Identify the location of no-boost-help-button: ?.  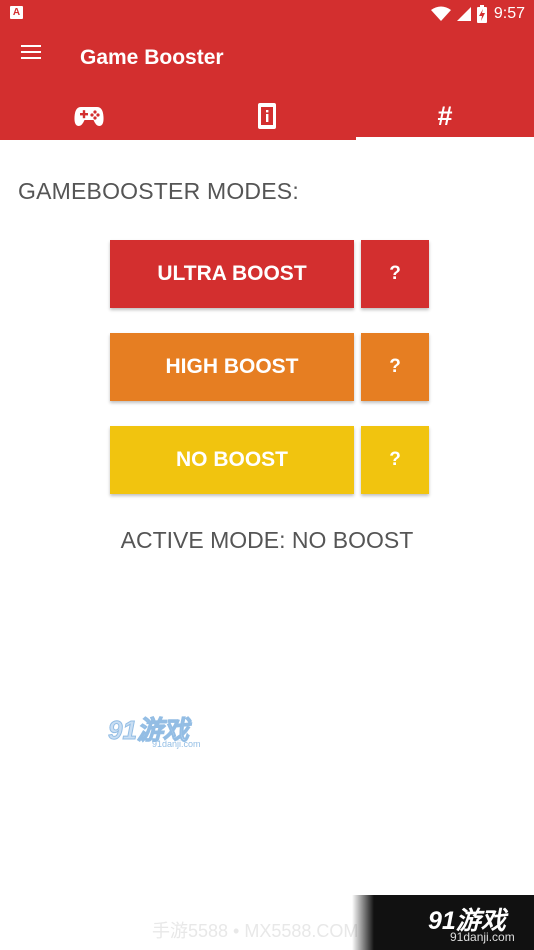
(395, 460).